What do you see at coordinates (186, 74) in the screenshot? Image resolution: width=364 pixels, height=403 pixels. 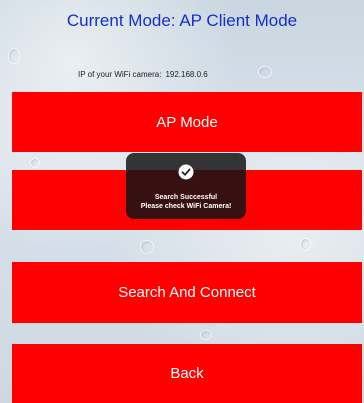 I see `camera-ip-value: 192.168.0.6` at bounding box center [186, 74].